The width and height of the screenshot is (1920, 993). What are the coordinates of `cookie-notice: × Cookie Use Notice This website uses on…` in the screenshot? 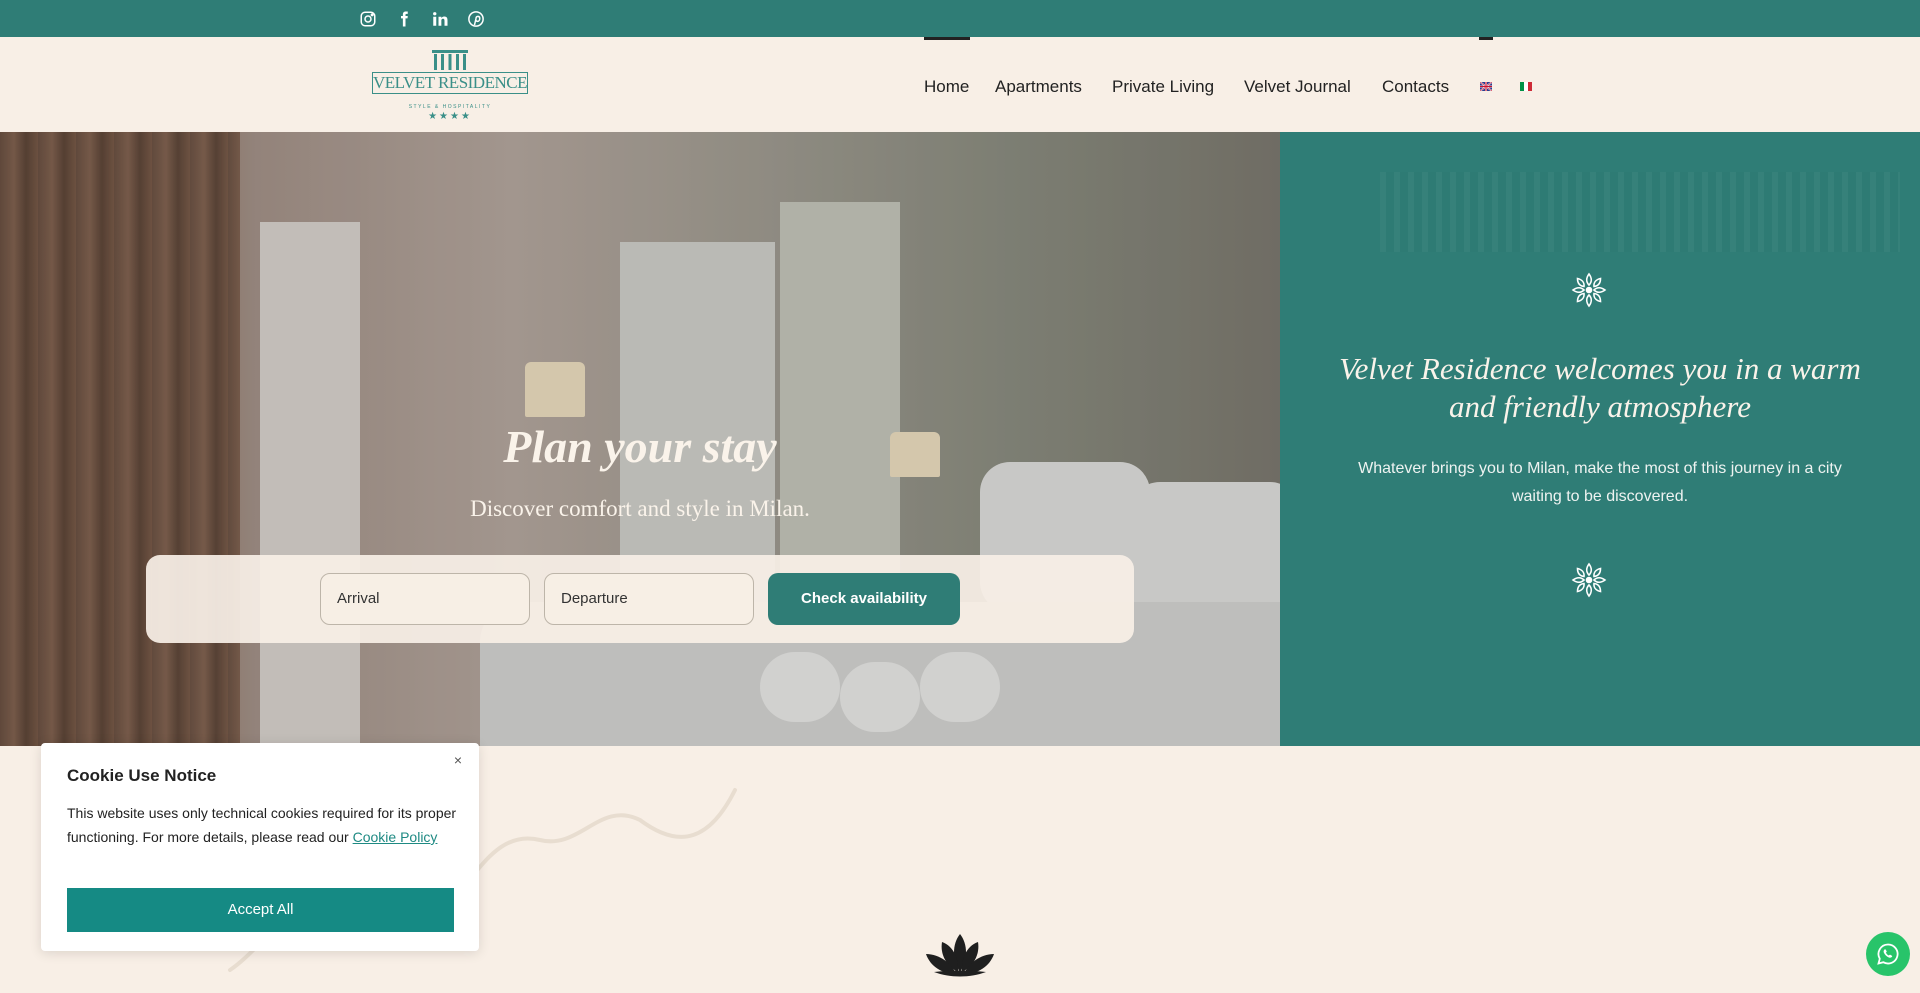 It's located at (260, 847).